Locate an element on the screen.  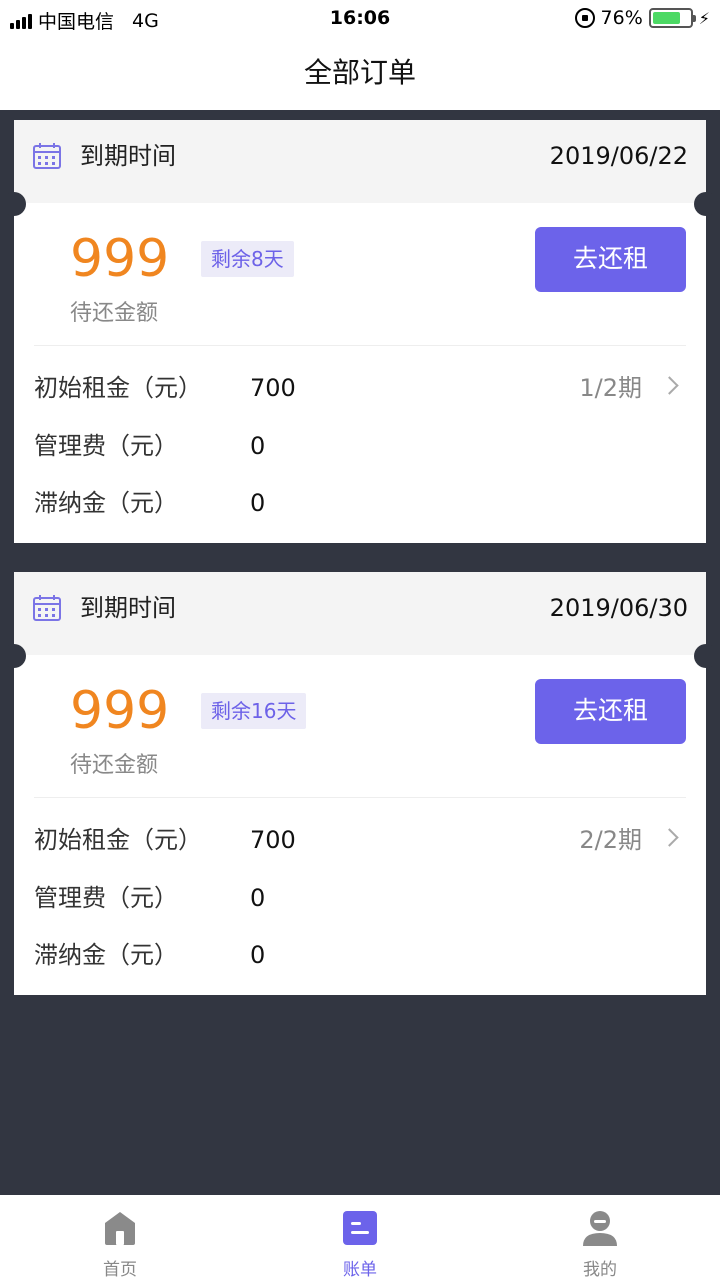
tab-bar: 首页 账单 我的 is located at coordinates (360, 1237).